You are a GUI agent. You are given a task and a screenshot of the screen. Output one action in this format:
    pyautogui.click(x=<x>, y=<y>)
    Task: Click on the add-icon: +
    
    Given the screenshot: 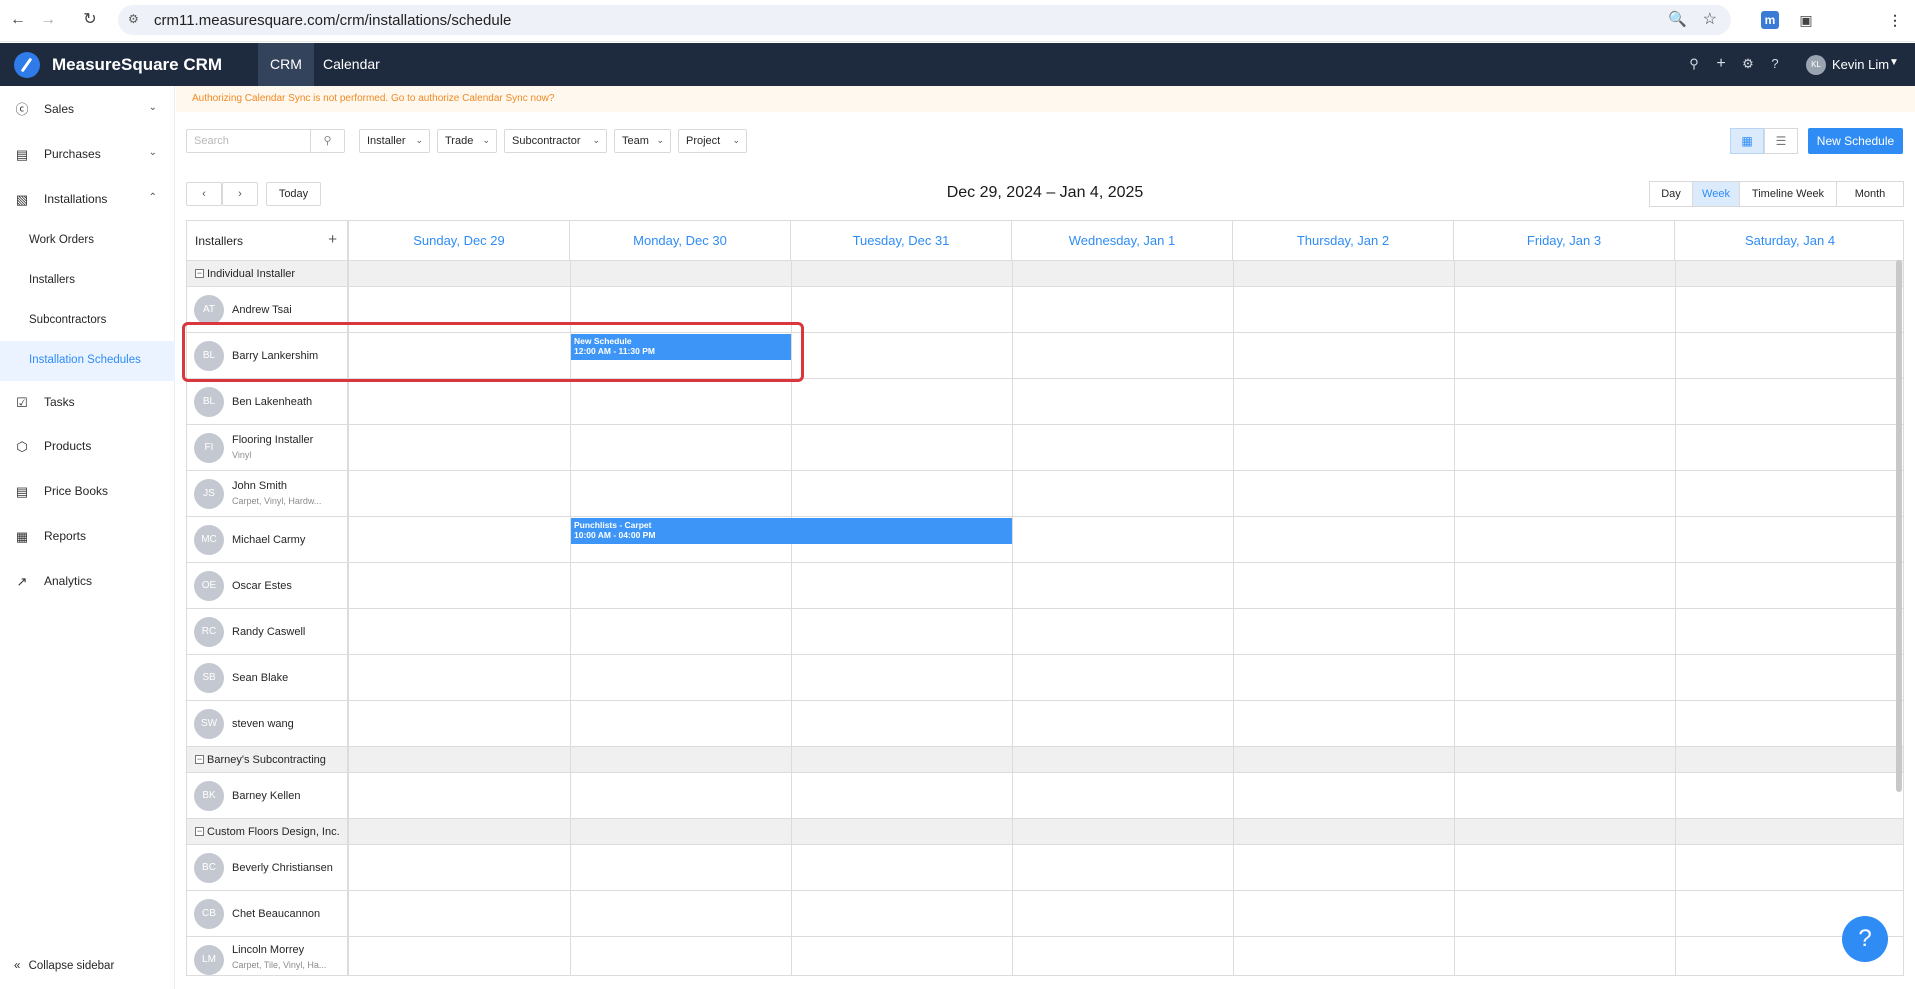 What is the action you would take?
    pyautogui.click(x=1721, y=64)
    